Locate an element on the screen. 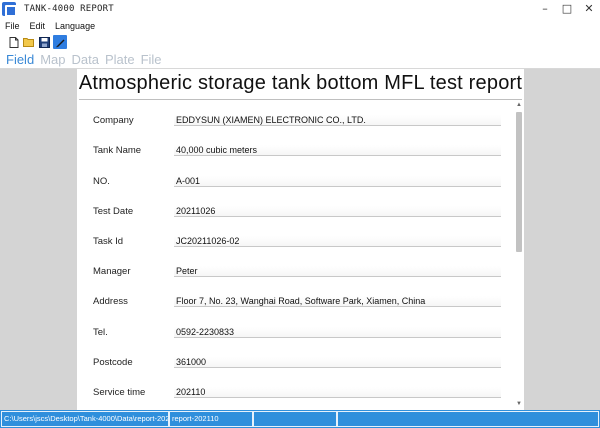 This screenshot has width=600, height=428. tab-plate: Plate is located at coordinates (120, 59).